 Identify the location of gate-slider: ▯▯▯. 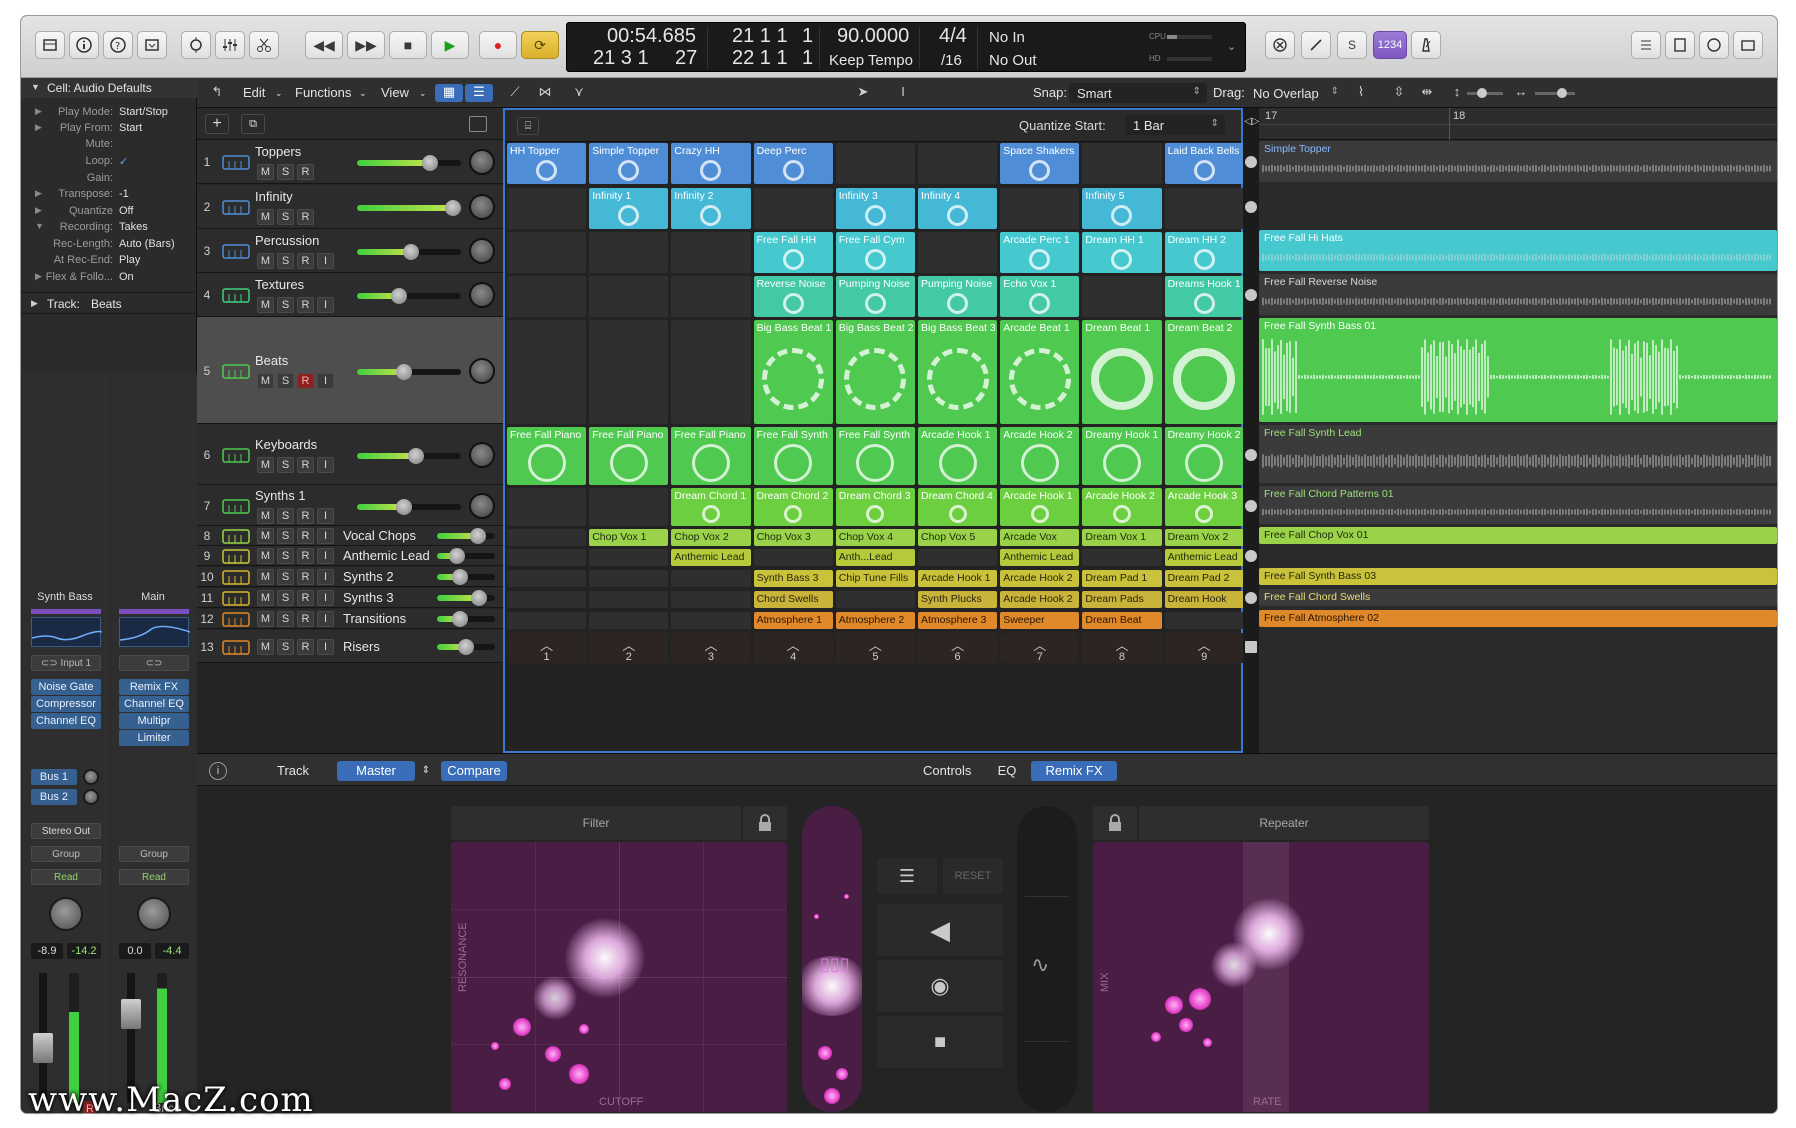
(832, 959).